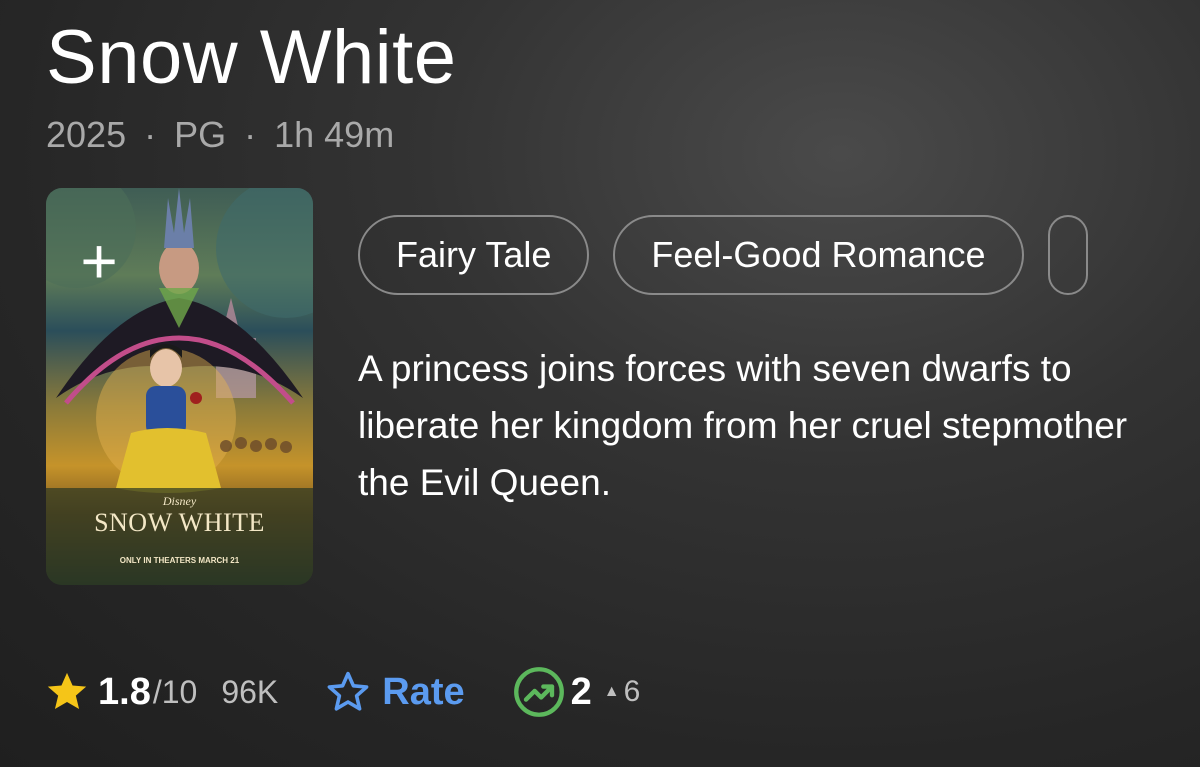 The image size is (1200, 767). What do you see at coordinates (86, 134) in the screenshot?
I see `release-year: 2025` at bounding box center [86, 134].